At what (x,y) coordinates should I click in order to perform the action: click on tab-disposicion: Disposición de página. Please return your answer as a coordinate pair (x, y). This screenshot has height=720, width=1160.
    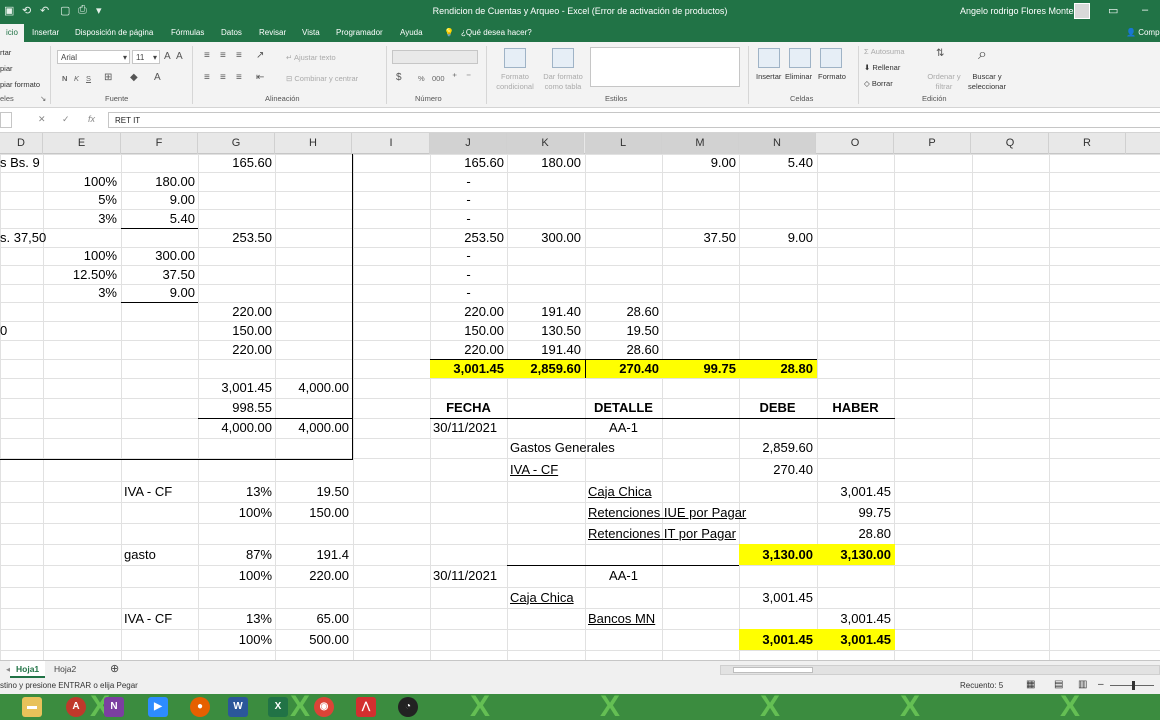
    Looking at the image, I should click on (114, 32).